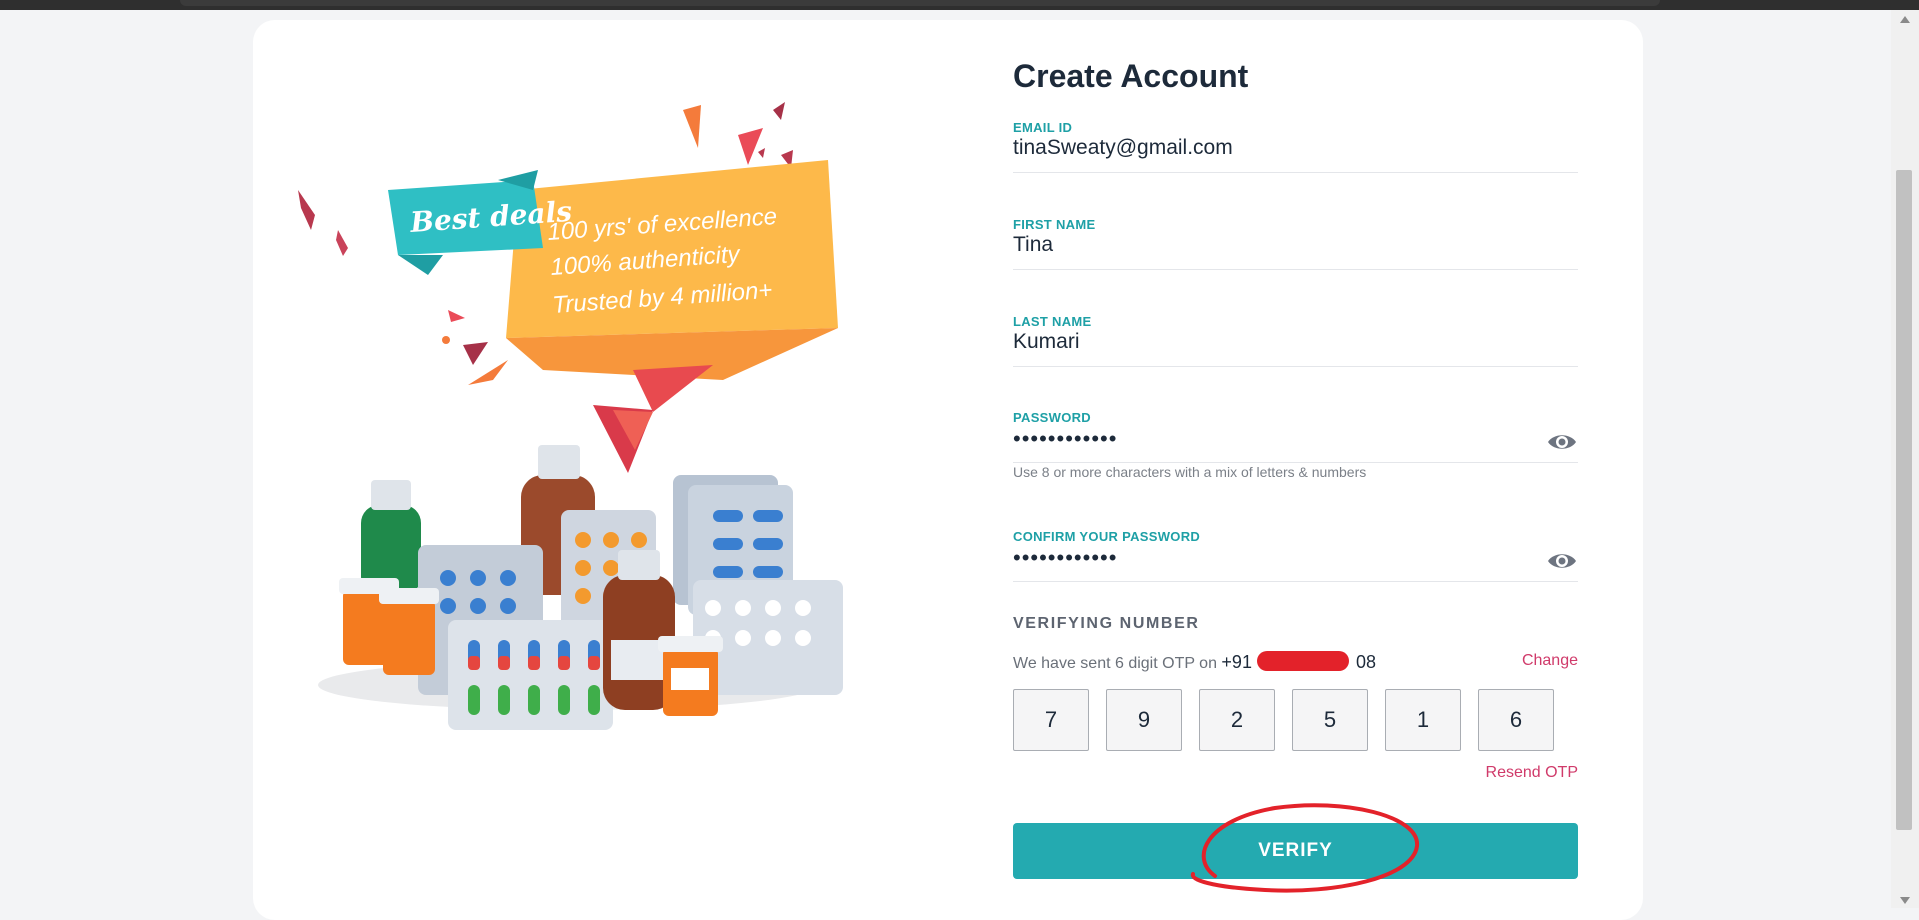 The width and height of the screenshot is (1919, 920). I want to click on otp-digit-3: 2, so click(1237, 720).